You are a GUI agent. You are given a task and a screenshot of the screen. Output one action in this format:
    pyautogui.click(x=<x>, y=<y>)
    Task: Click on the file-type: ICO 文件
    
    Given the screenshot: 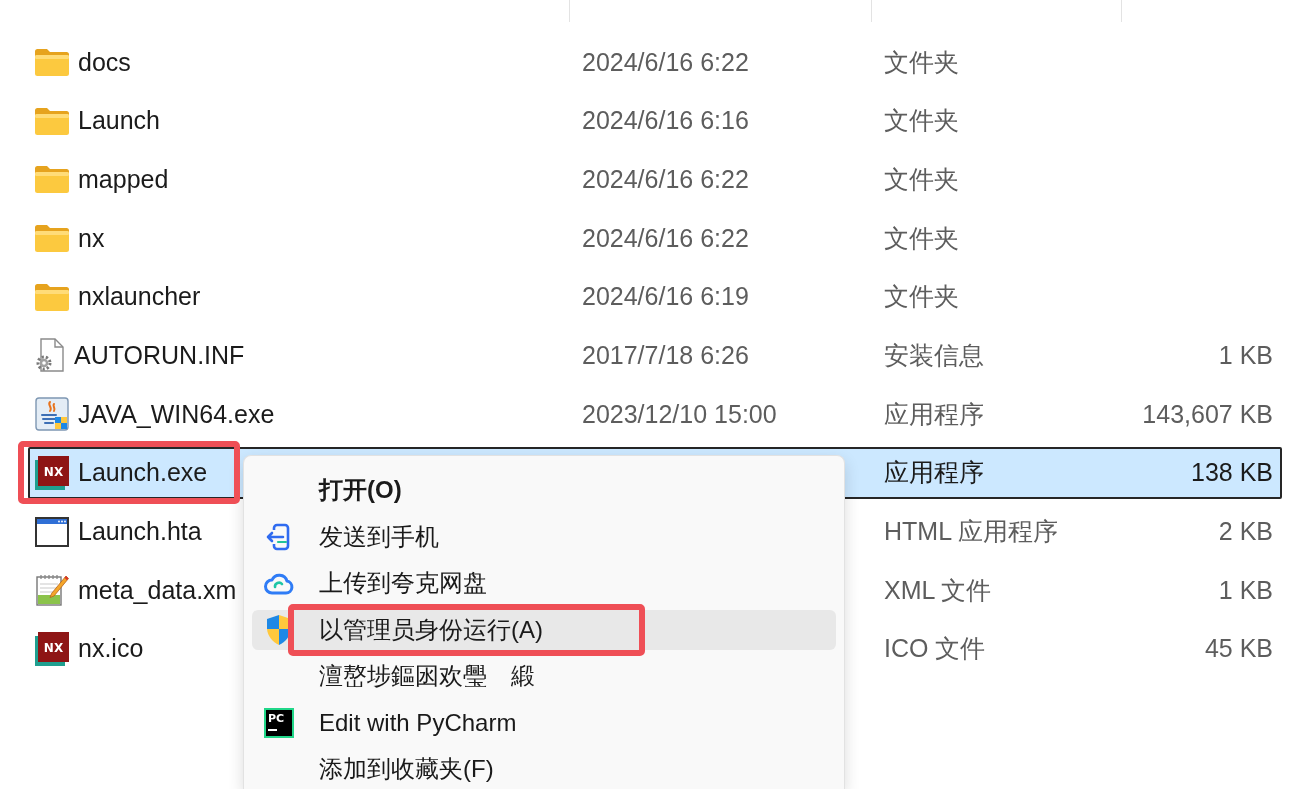 What is the action you would take?
    pyautogui.click(x=935, y=649)
    